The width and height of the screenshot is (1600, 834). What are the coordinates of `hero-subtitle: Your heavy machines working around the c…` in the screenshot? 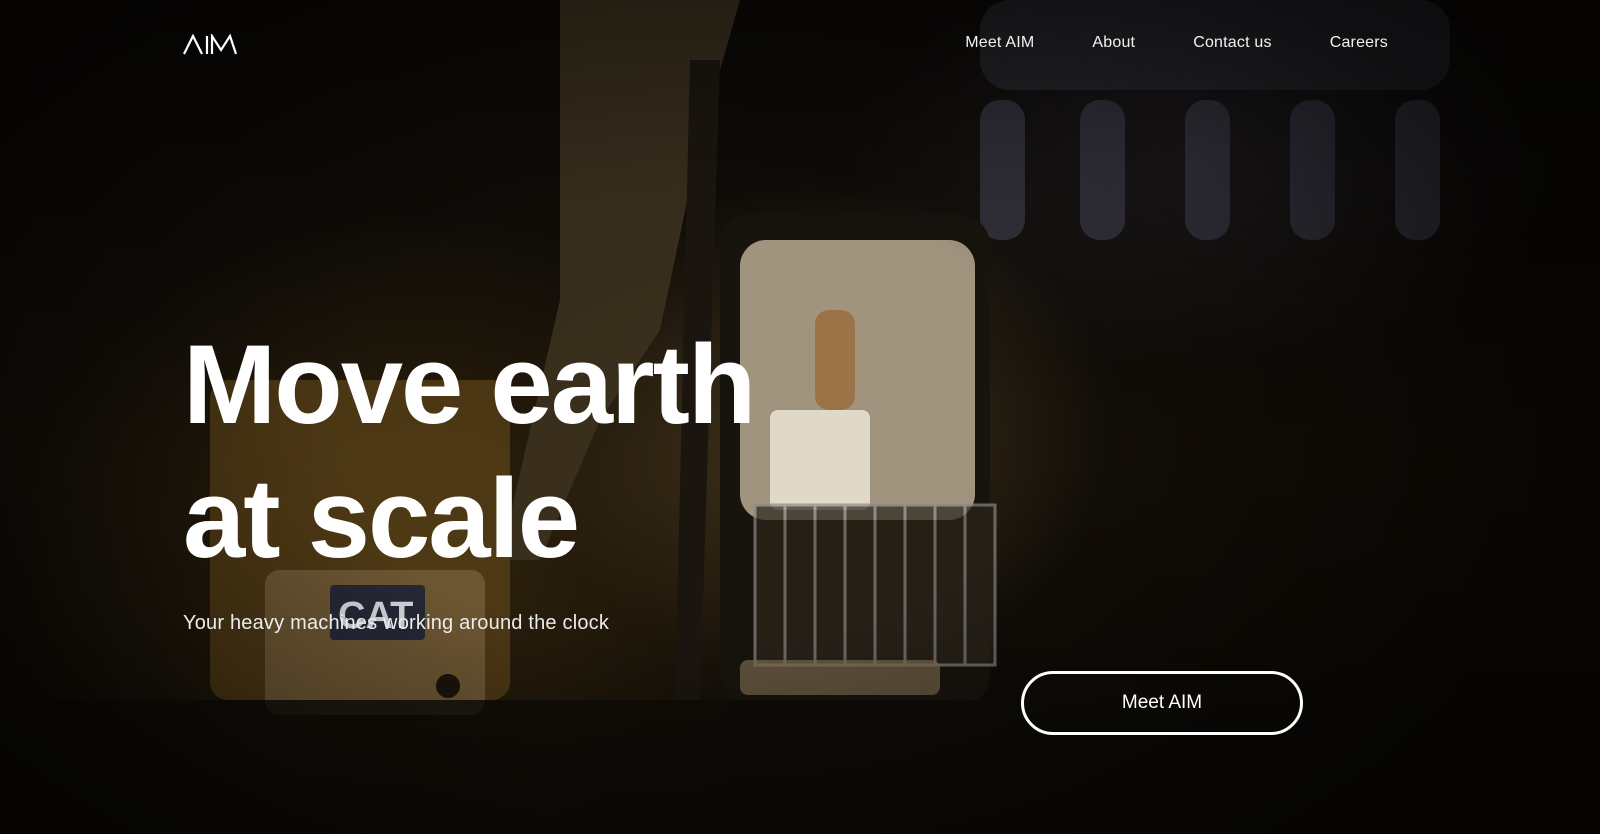 It's located at (396, 623).